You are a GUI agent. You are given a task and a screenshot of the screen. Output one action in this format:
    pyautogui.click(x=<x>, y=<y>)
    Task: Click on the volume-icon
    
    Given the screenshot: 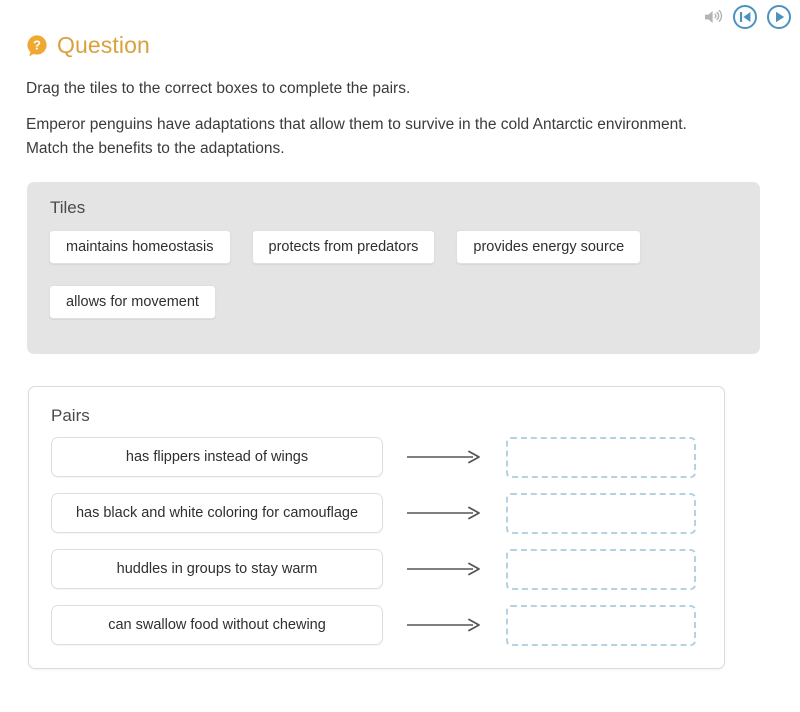 What is the action you would take?
    pyautogui.click(x=713, y=17)
    